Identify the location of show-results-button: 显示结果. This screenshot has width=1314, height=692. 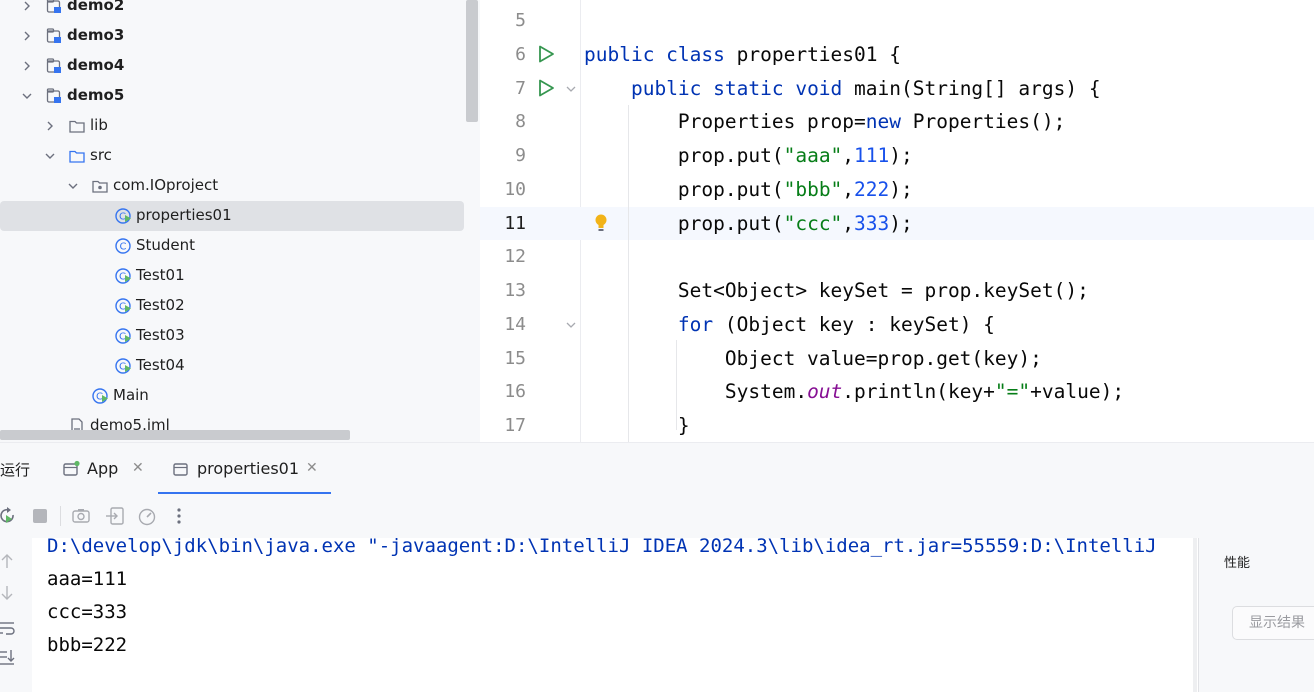
(1273, 623).